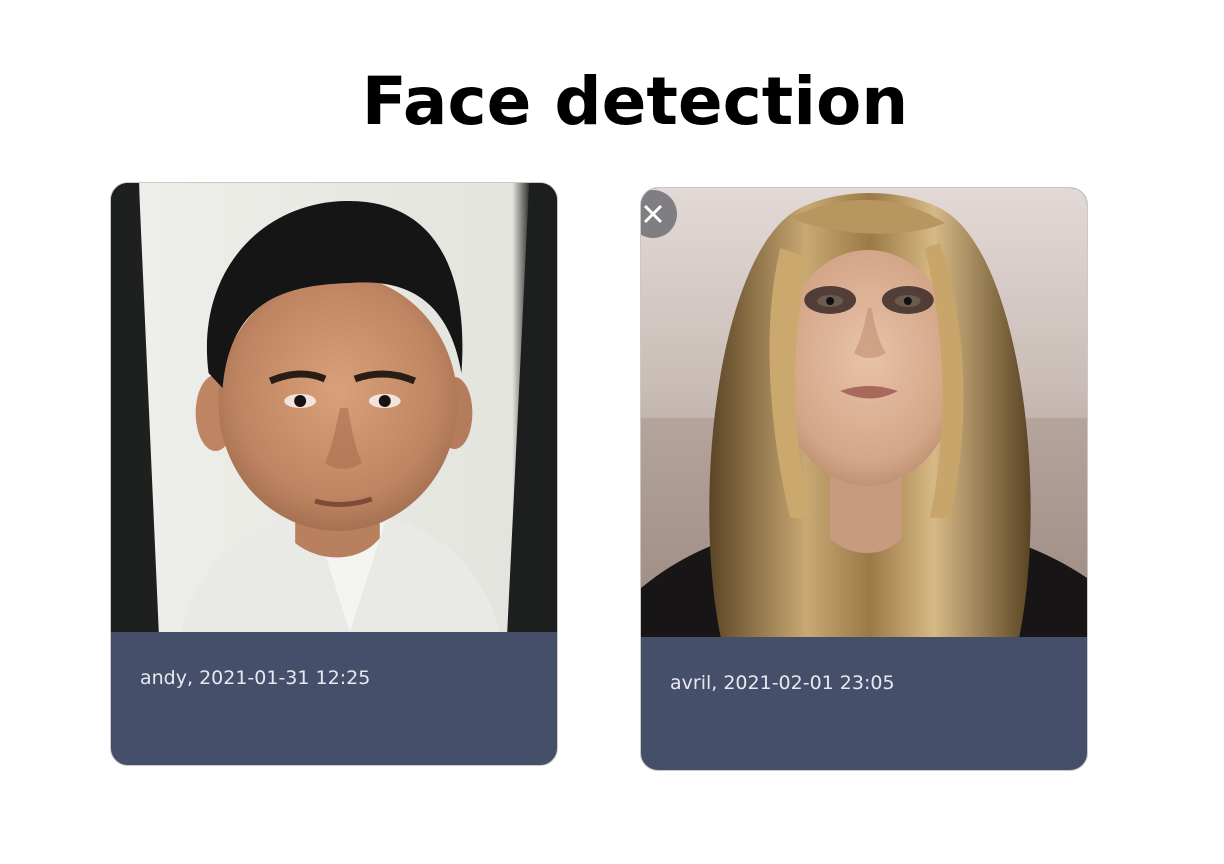  Describe the element at coordinates (255, 678) in the screenshot. I see `face-card-caption: andy, 2021-01-31 12:25` at that location.